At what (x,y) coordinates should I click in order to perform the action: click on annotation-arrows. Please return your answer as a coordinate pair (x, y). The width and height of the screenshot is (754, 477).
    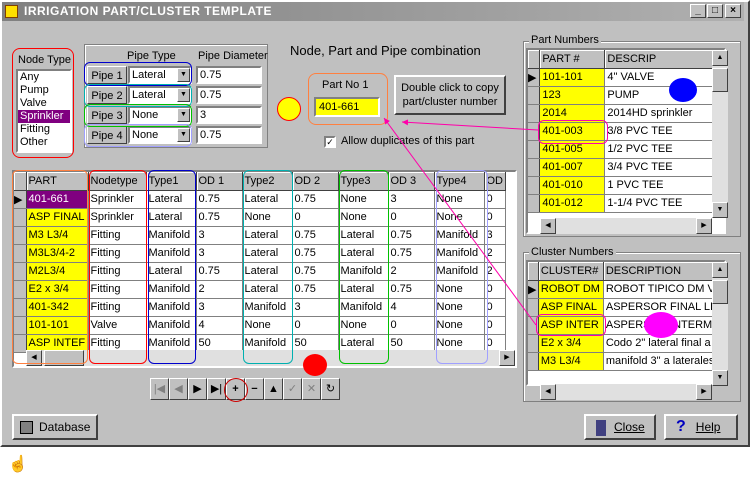
    Looking at the image, I should click on (461, 221).